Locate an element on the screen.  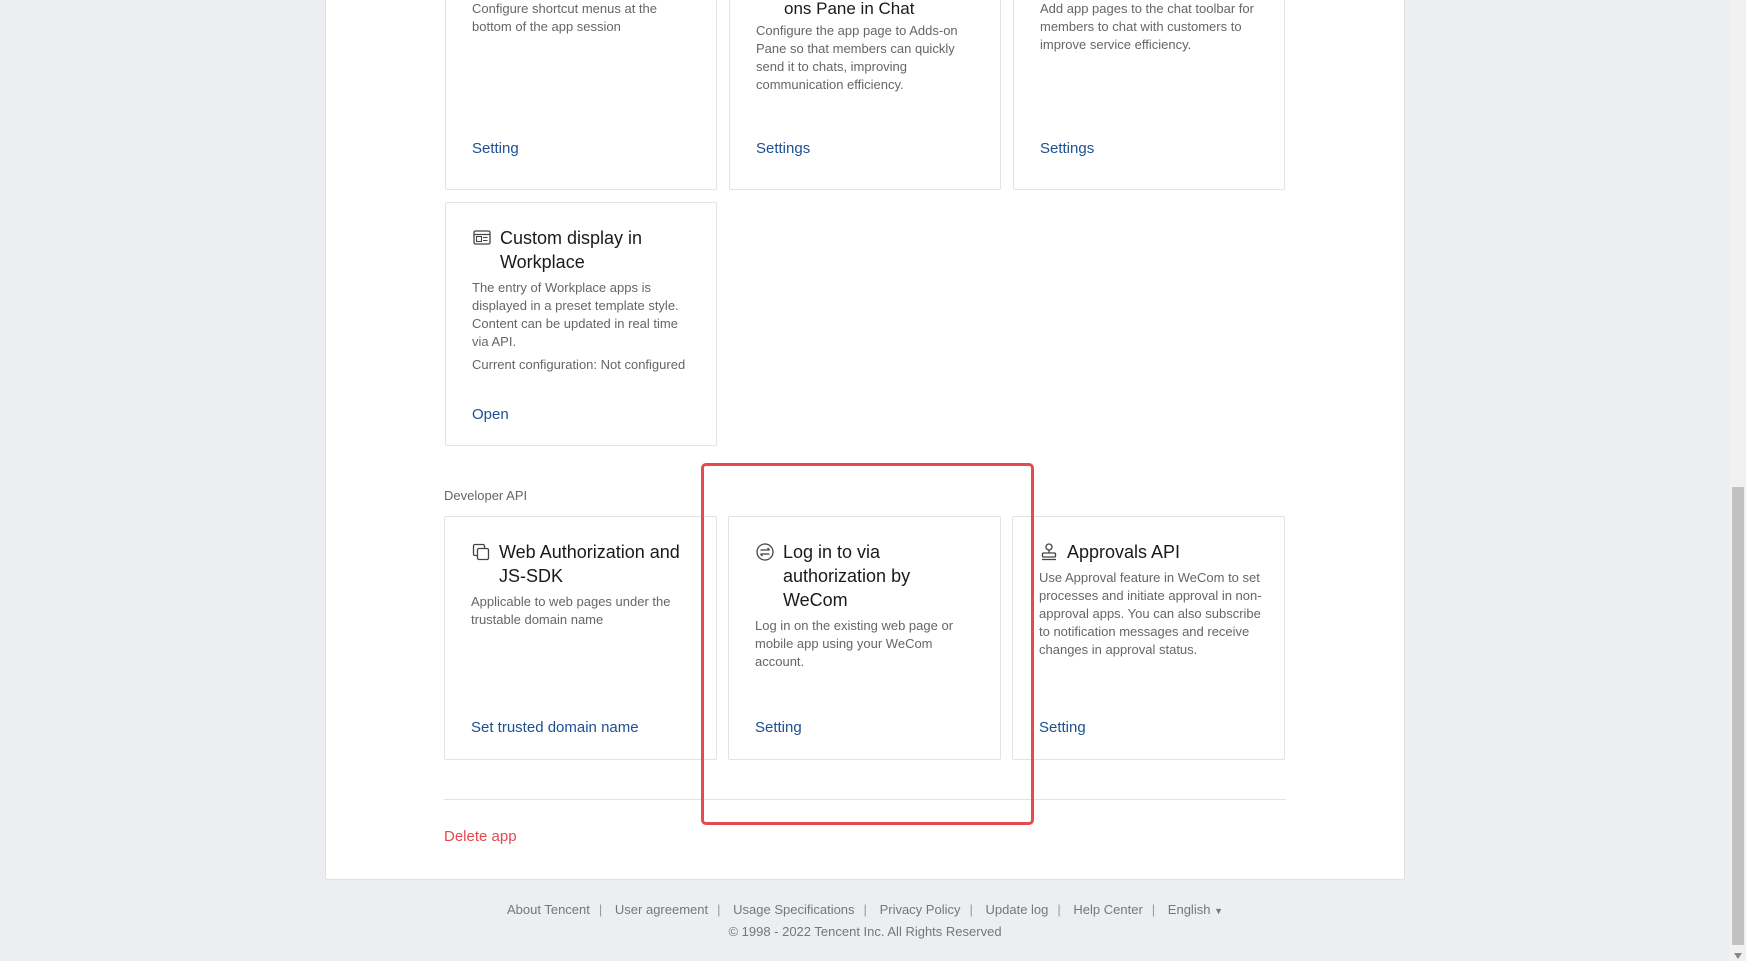
language-selector: English ▼ is located at coordinates (1195, 909).